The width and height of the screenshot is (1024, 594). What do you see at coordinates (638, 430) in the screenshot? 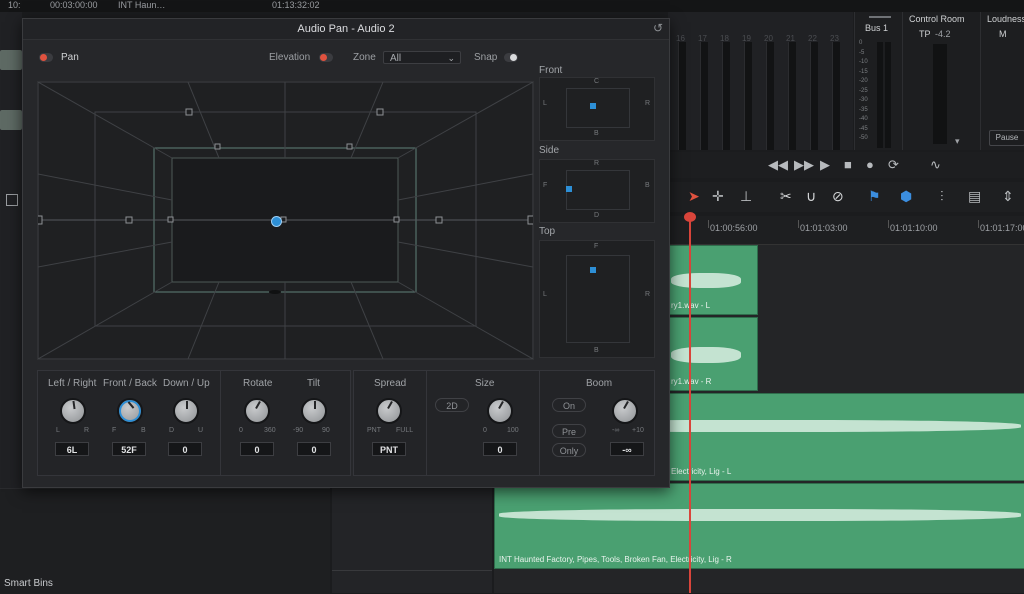
I see `knob-max: +10` at bounding box center [638, 430].